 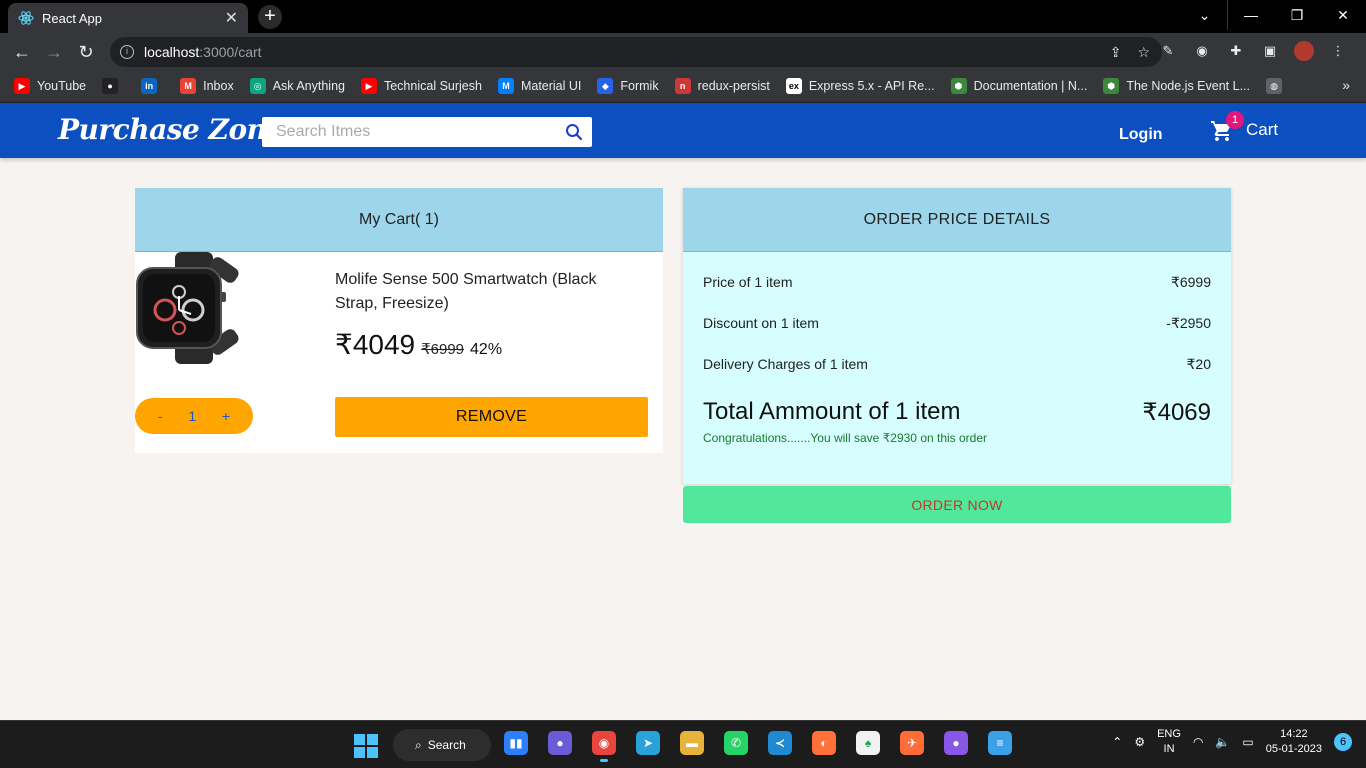 What do you see at coordinates (1222, 742) in the screenshot?
I see `volume-icon: 🔈` at bounding box center [1222, 742].